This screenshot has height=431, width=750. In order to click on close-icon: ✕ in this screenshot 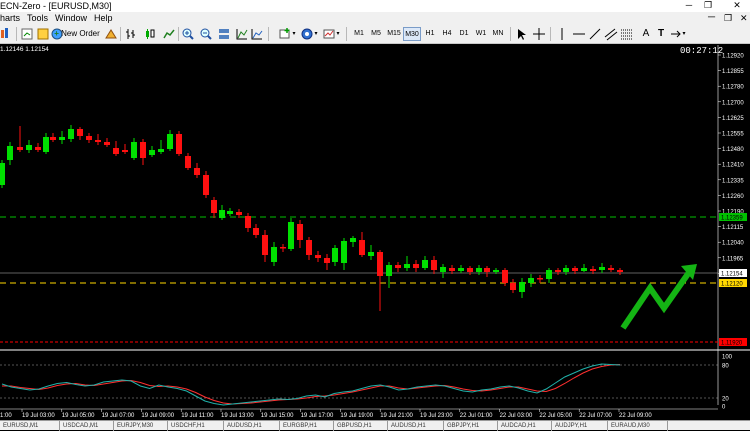, I will do `click(737, 5)`.